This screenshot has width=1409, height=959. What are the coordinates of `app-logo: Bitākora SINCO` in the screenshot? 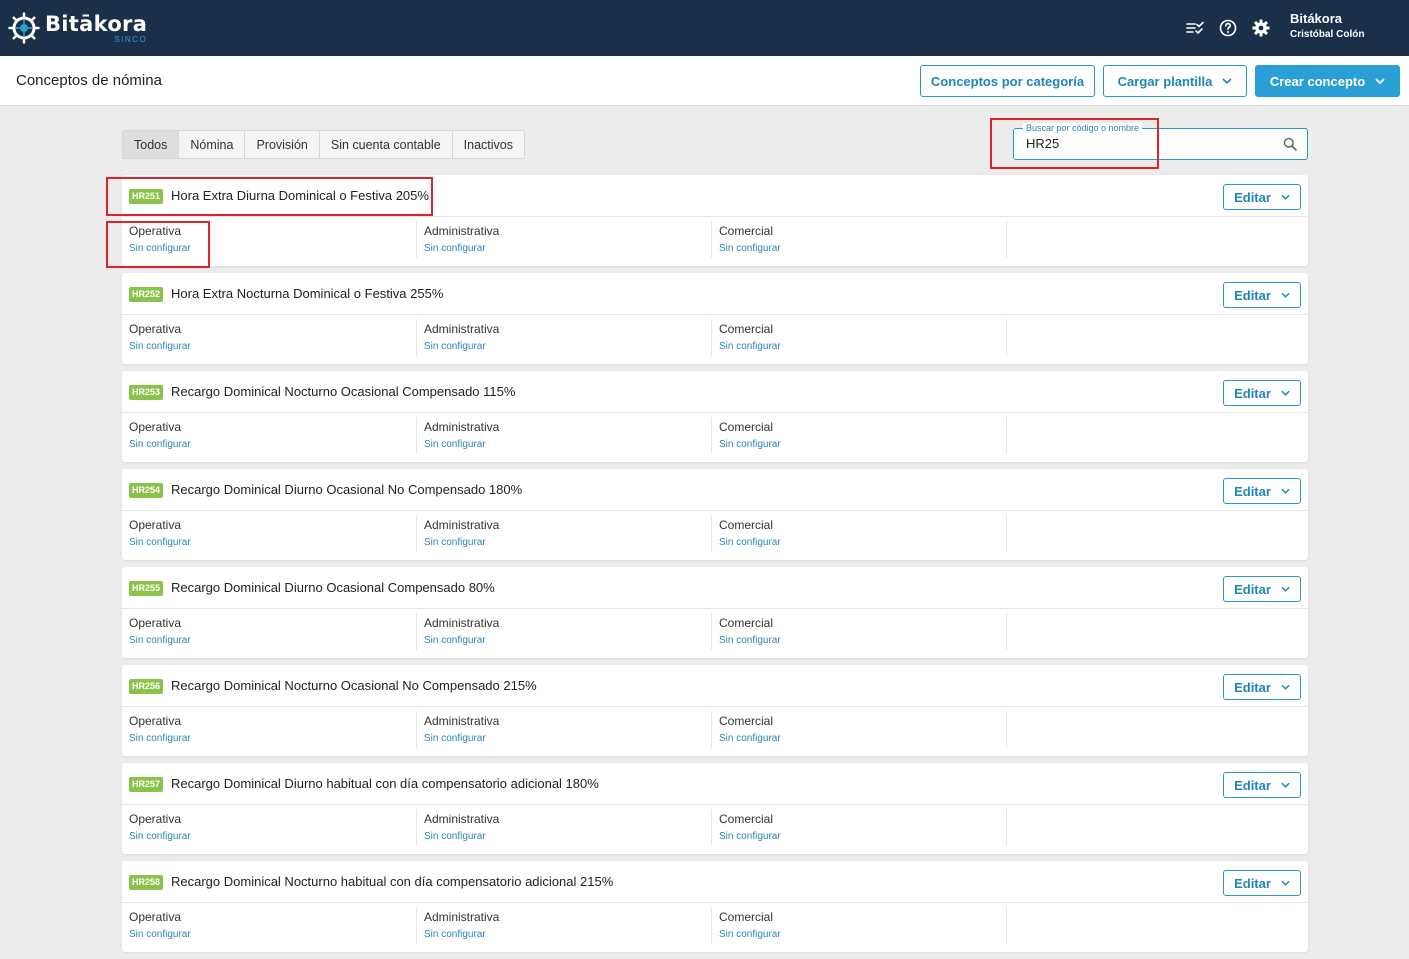 It's located at (77, 28).